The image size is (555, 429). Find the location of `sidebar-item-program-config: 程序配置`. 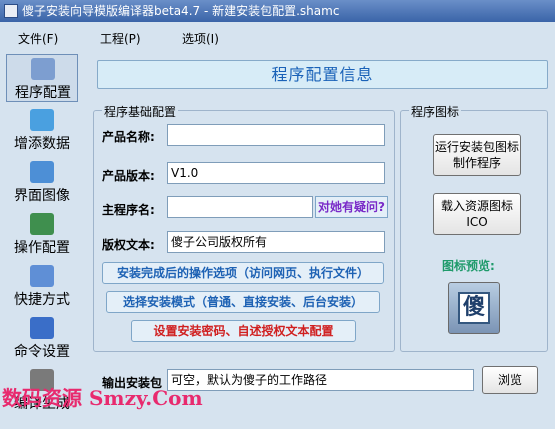

sidebar-item-program-config: 程序配置 is located at coordinates (42, 78).